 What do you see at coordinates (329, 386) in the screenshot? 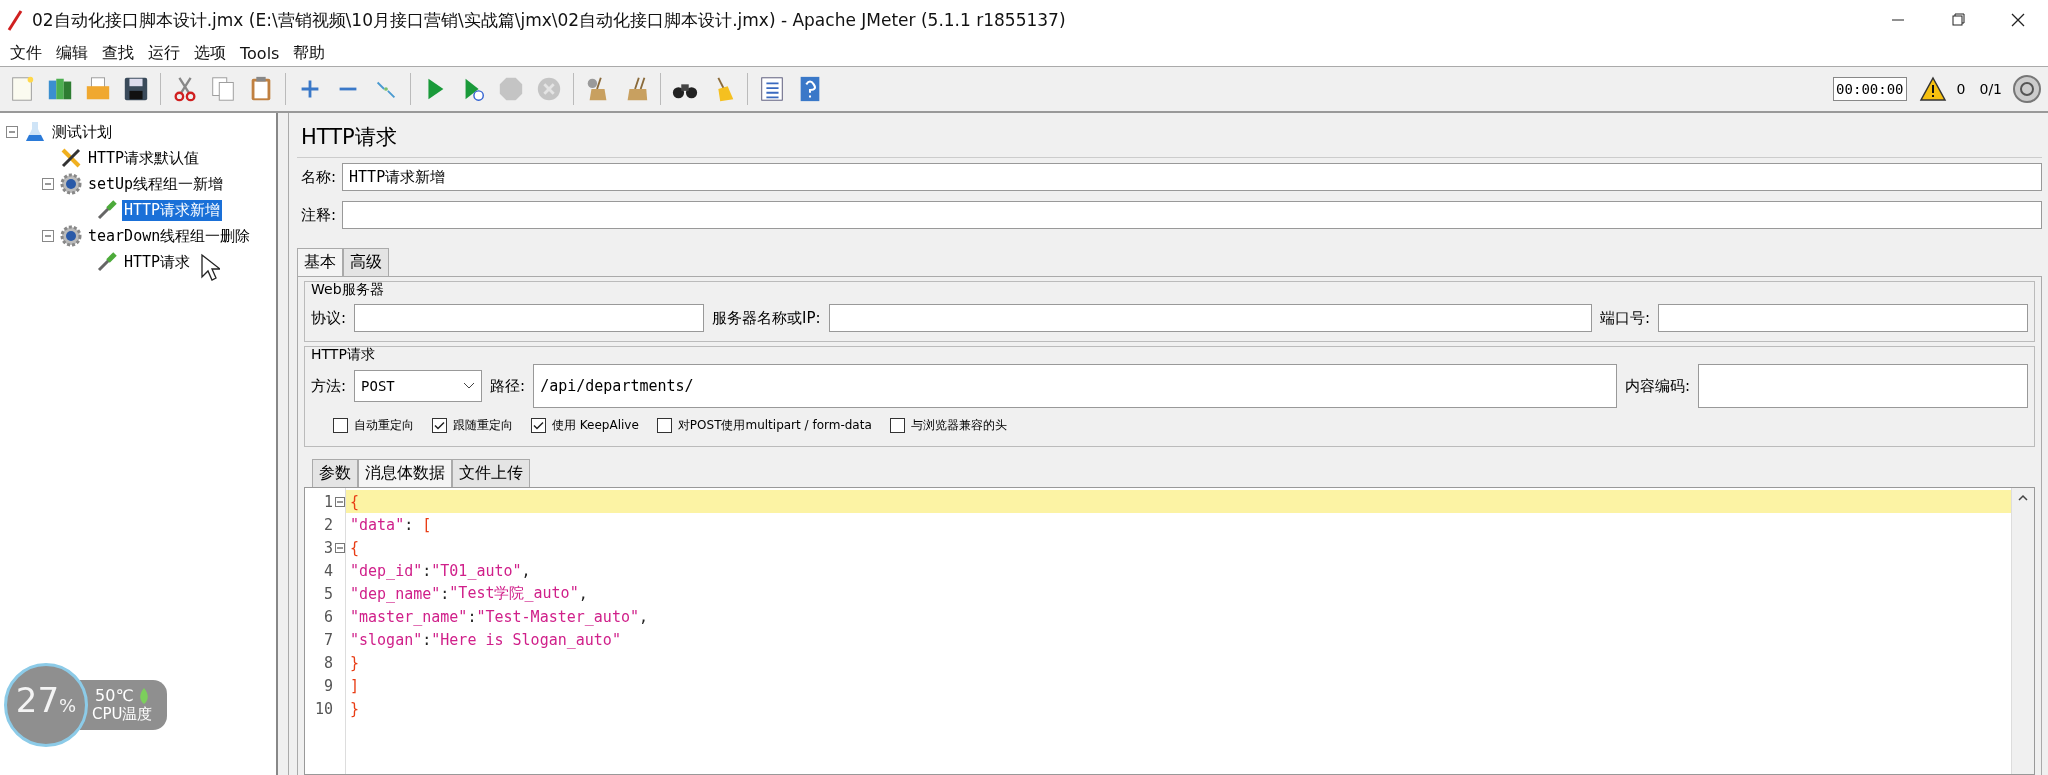
I see `method-label: 方法:` at bounding box center [329, 386].